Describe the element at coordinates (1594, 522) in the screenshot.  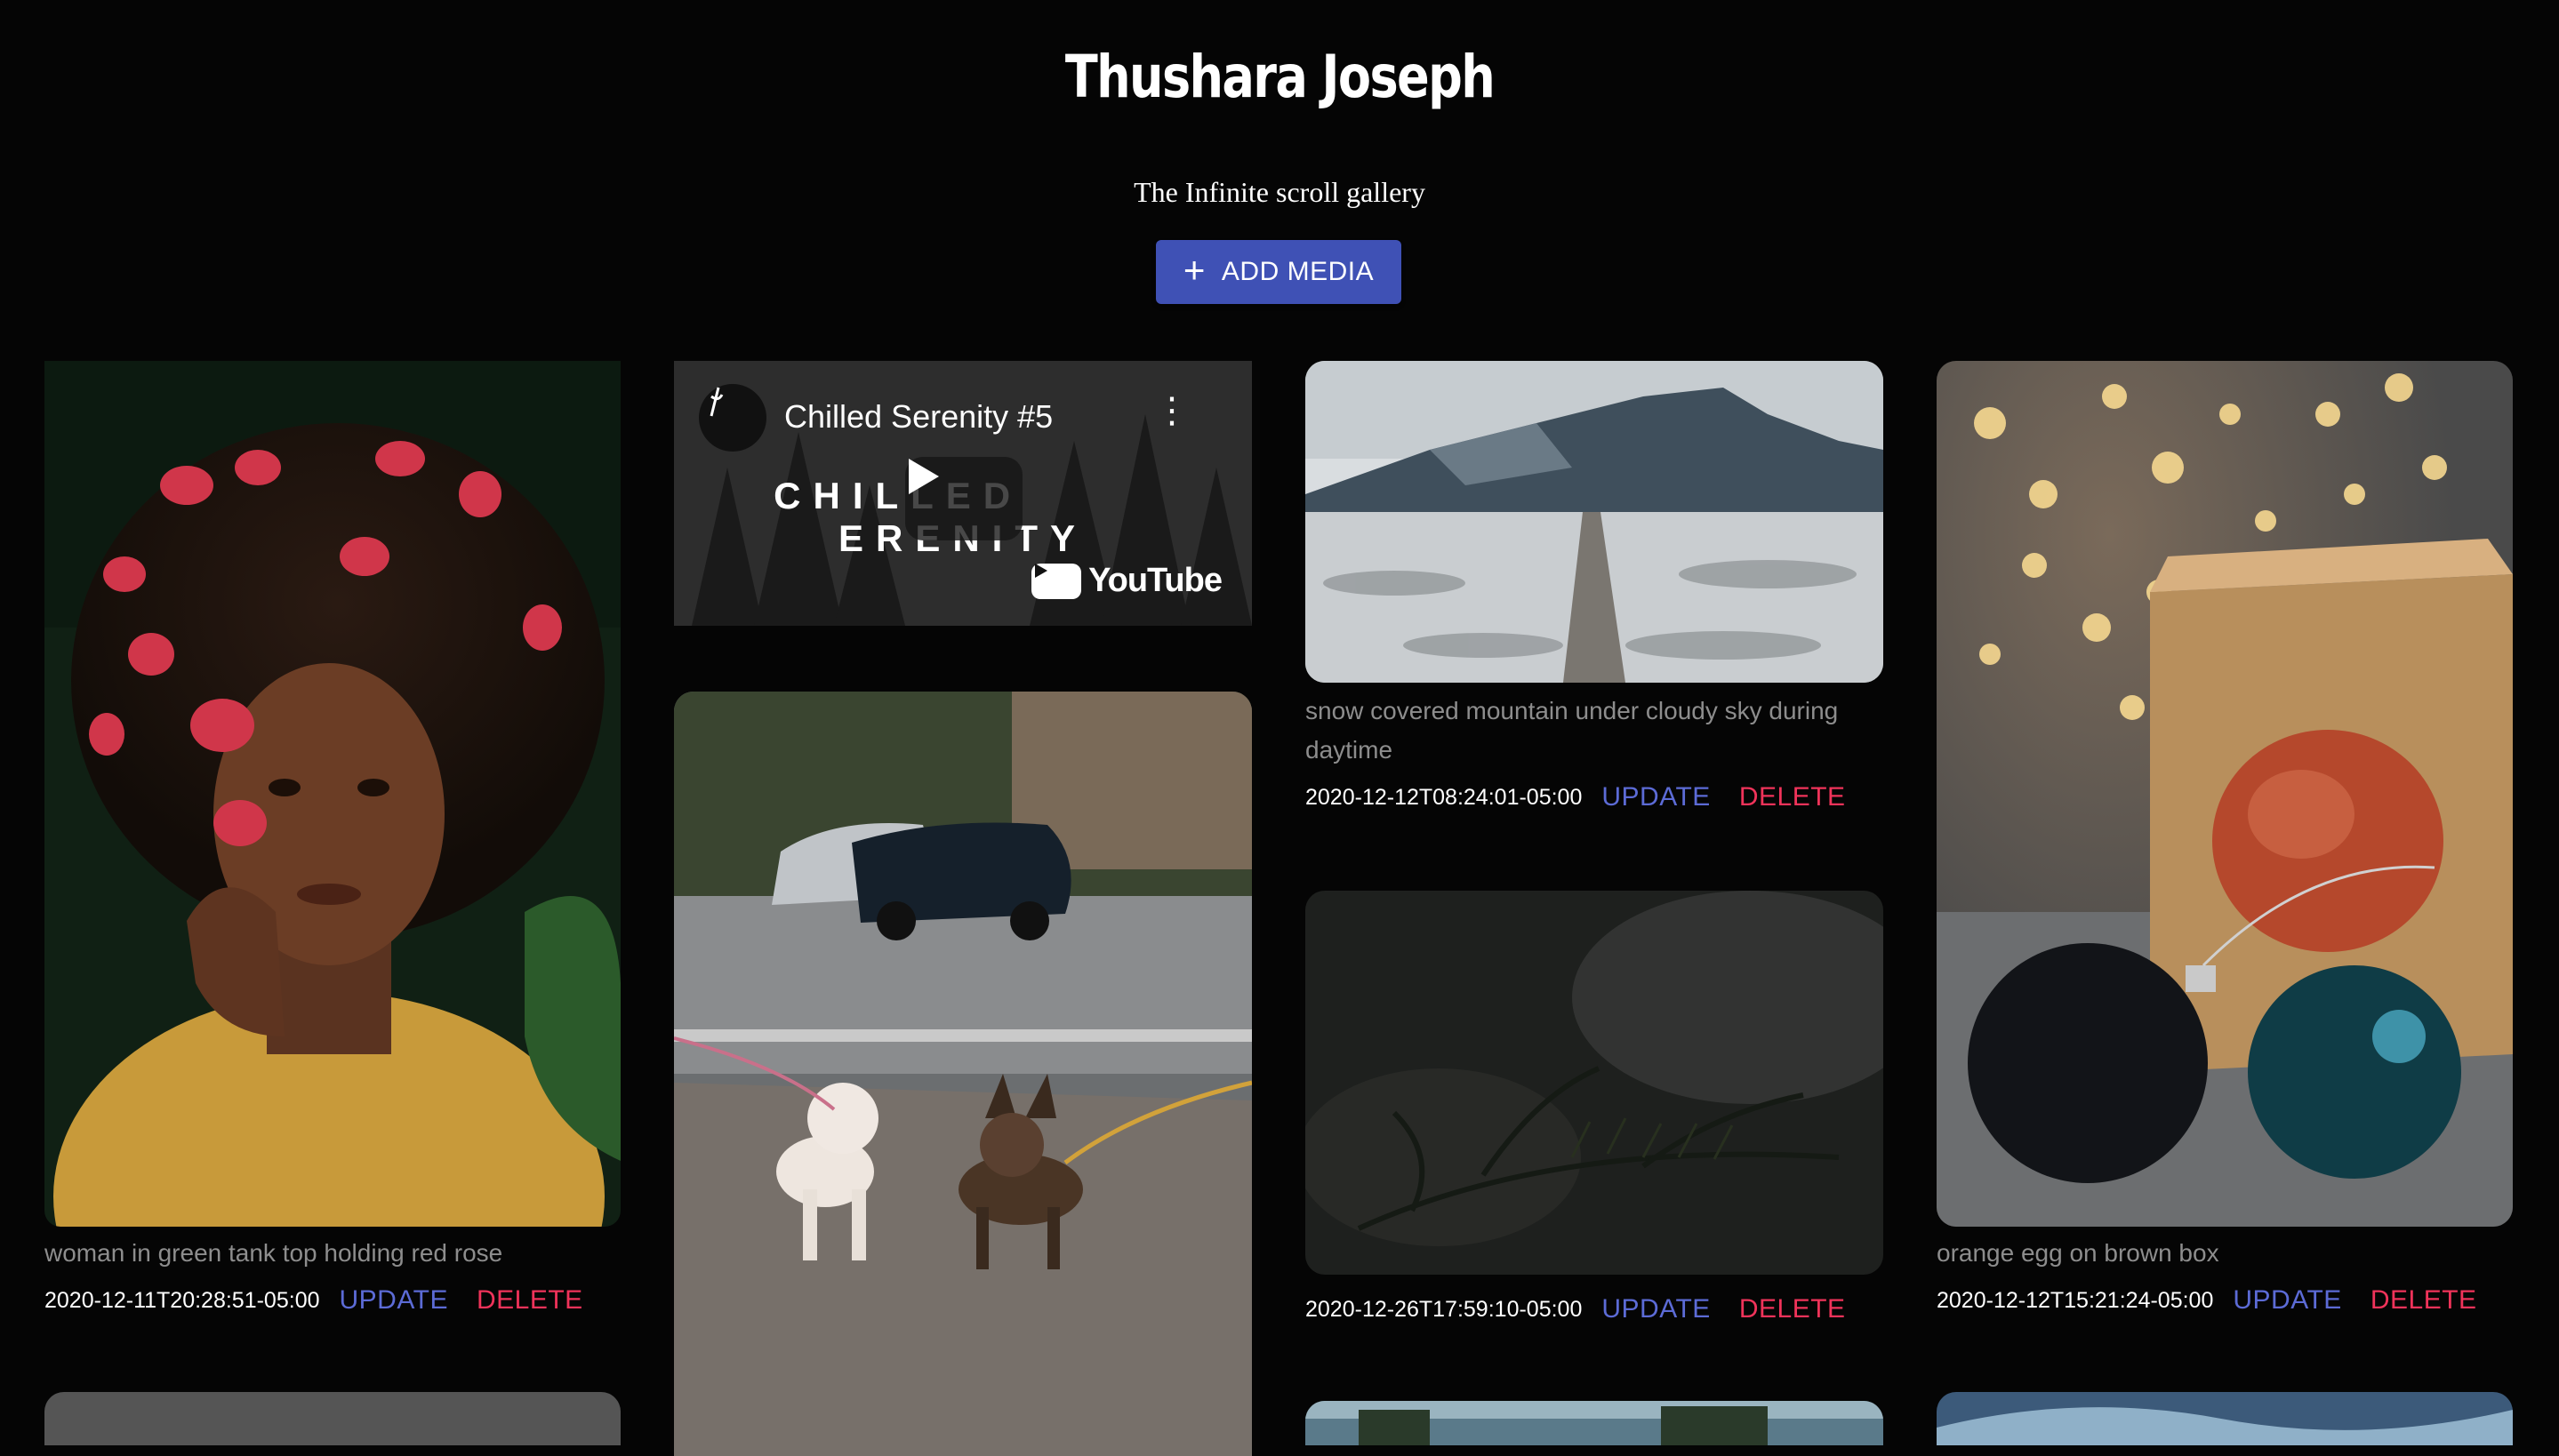
I see `gallery-image-mountain` at that location.